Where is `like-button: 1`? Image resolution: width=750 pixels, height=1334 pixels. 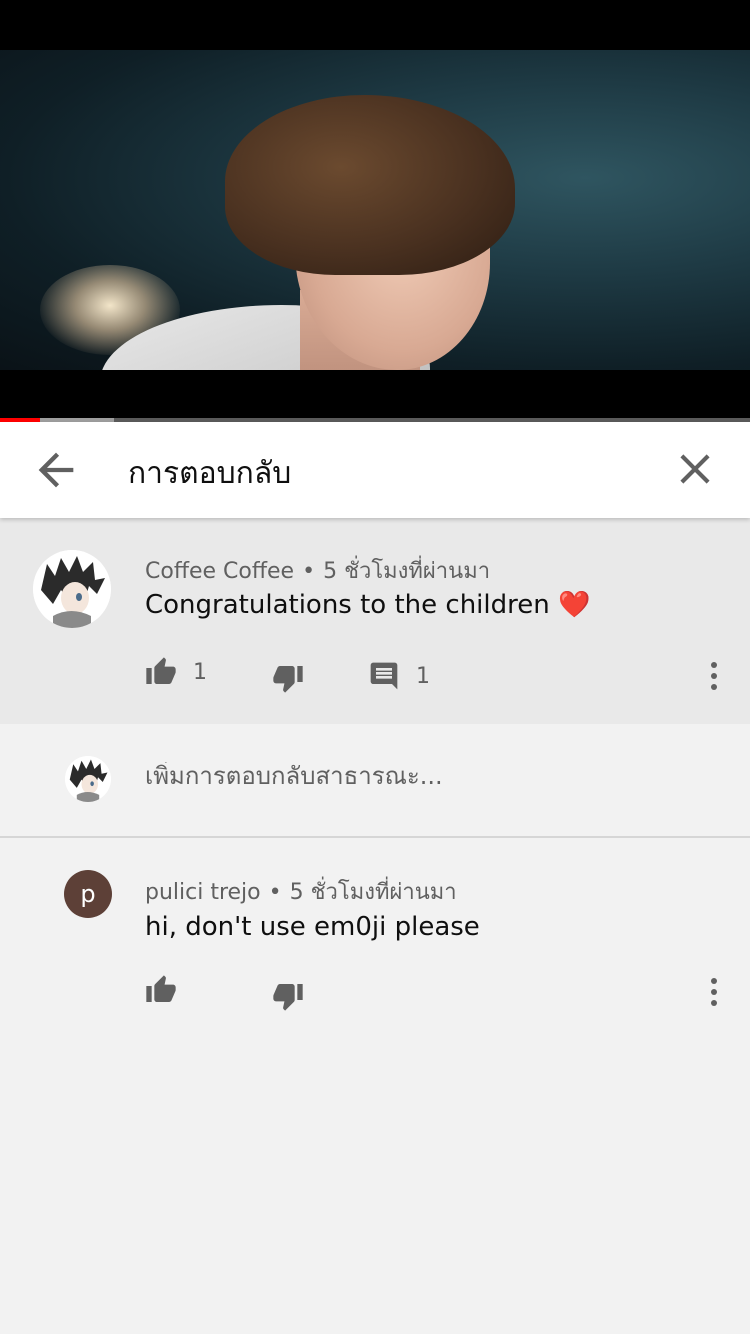 like-button: 1 is located at coordinates (176, 672).